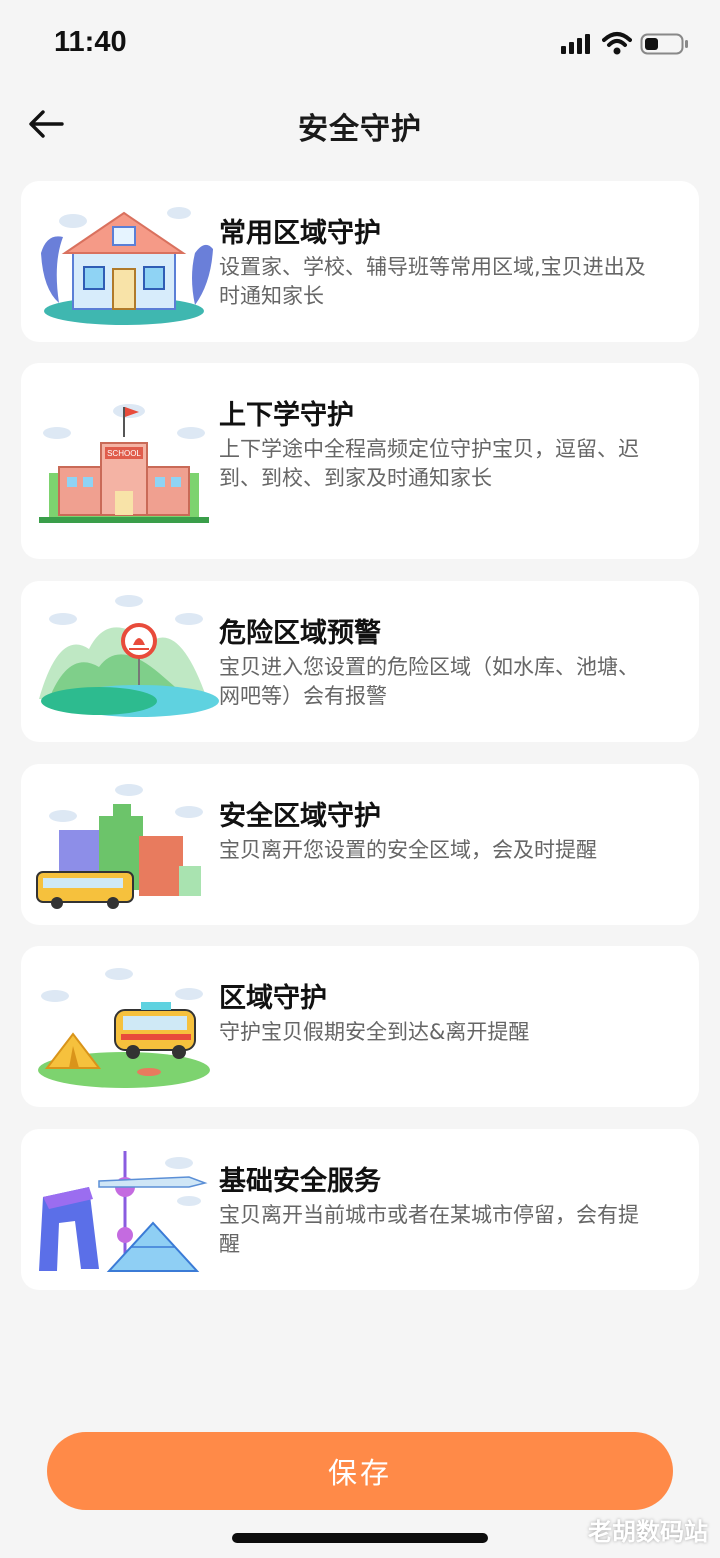 This screenshot has height=1558, width=720. I want to click on card-danger-zone: 危险区域预警 宝贝进入您设置的危险区域（如水库、池塘、网吧等）会有报警, so click(360, 661).